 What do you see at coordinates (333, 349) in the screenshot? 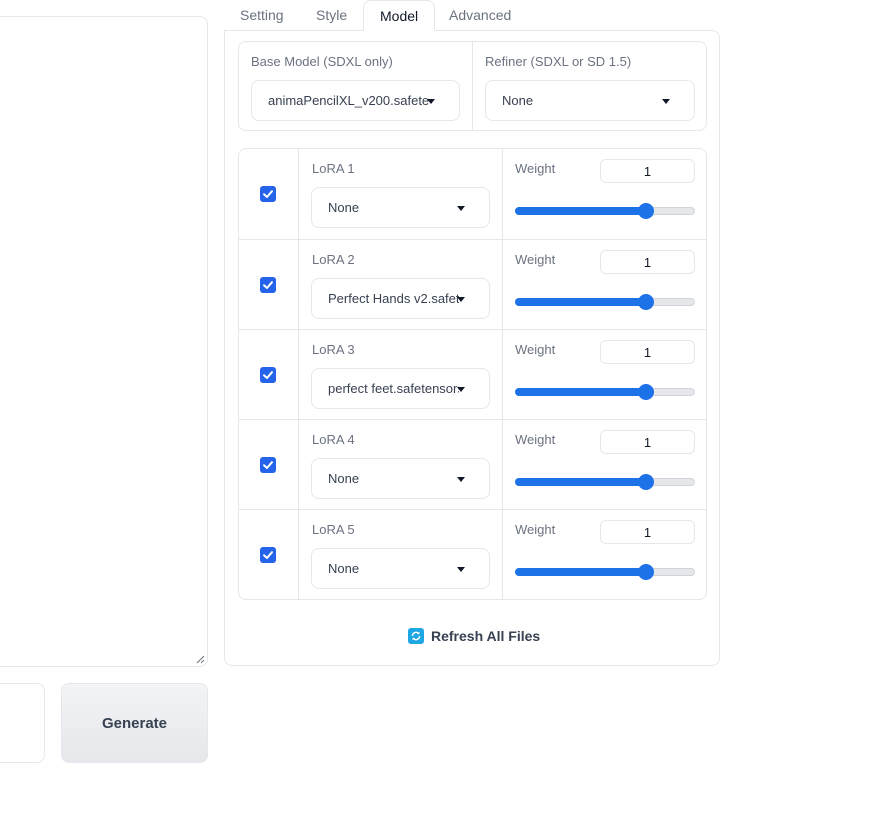
I see `lora-label: LoRA 3` at bounding box center [333, 349].